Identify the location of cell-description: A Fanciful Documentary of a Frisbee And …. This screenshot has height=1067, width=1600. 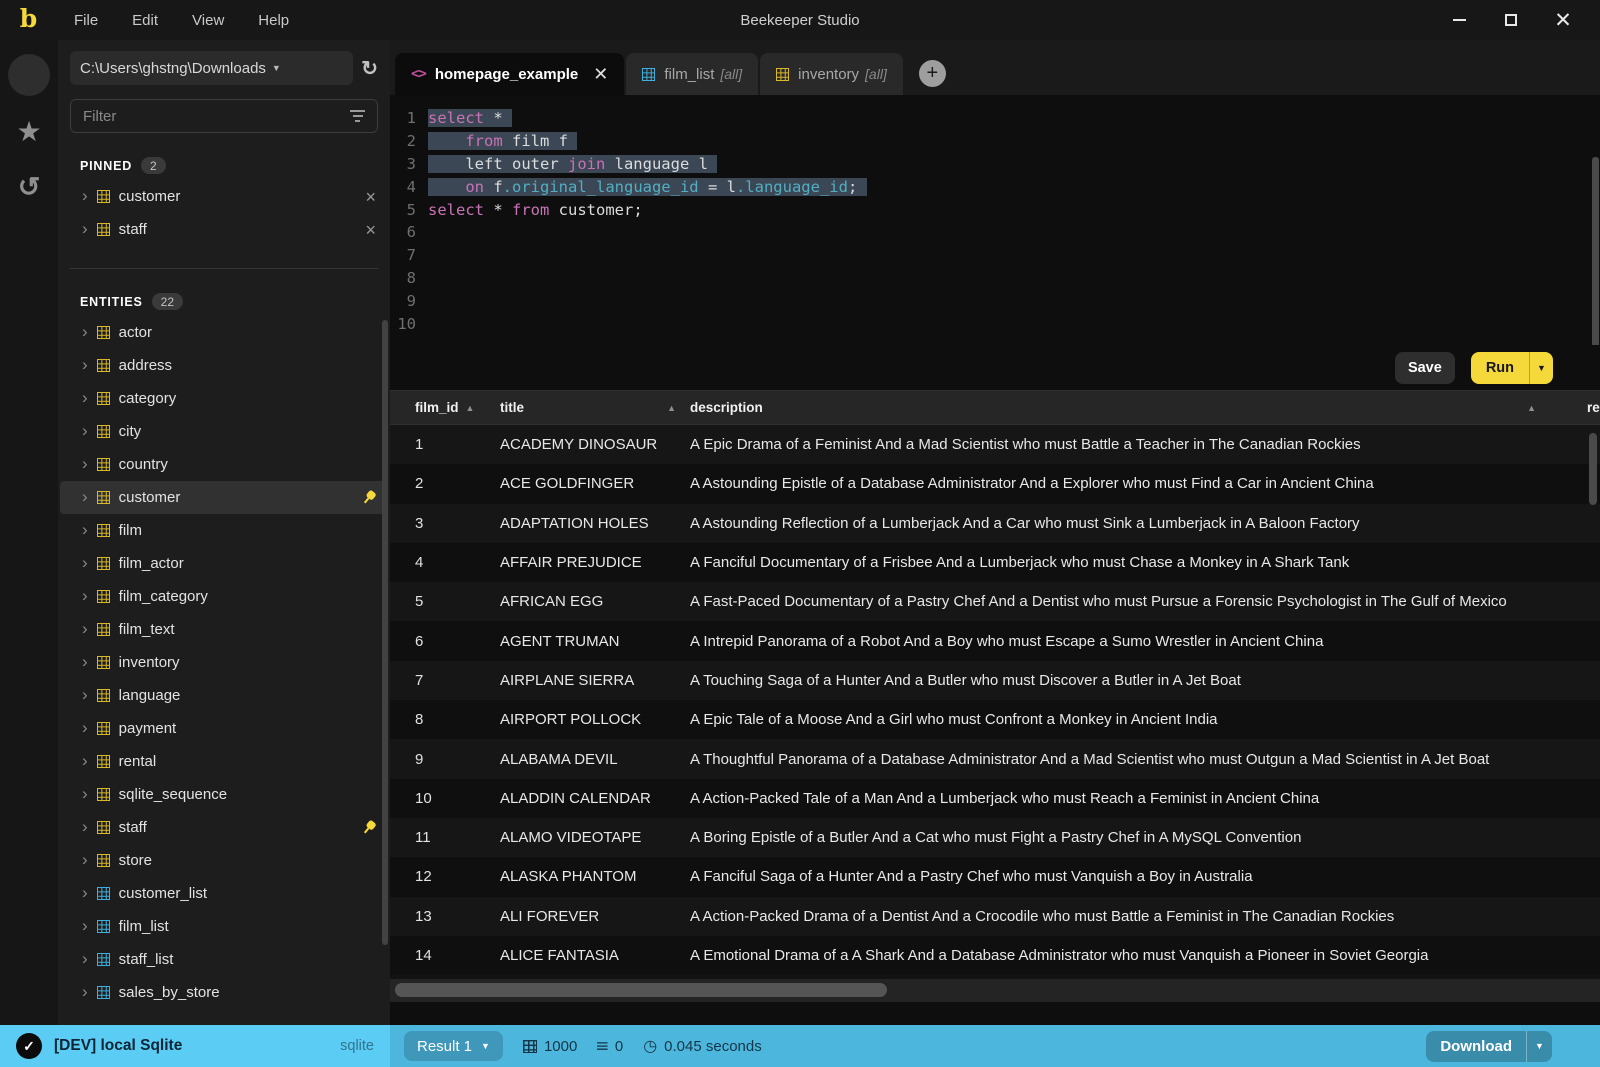
(1145, 562).